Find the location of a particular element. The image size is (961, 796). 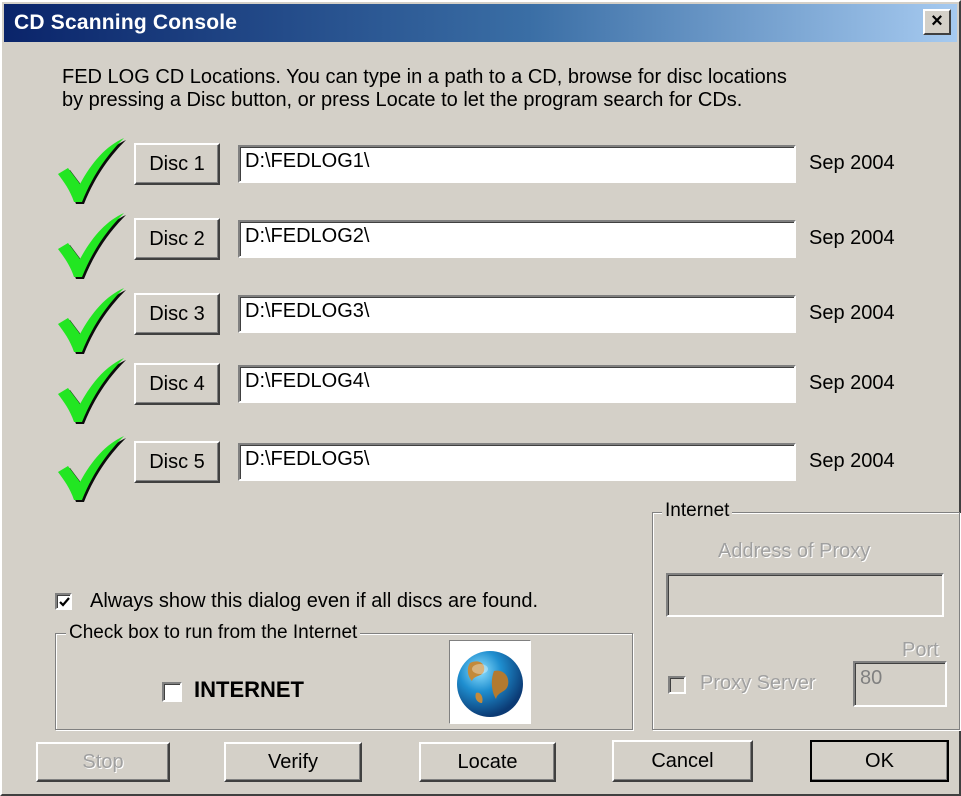

proxy-server-checkbox is located at coordinates (677, 685).